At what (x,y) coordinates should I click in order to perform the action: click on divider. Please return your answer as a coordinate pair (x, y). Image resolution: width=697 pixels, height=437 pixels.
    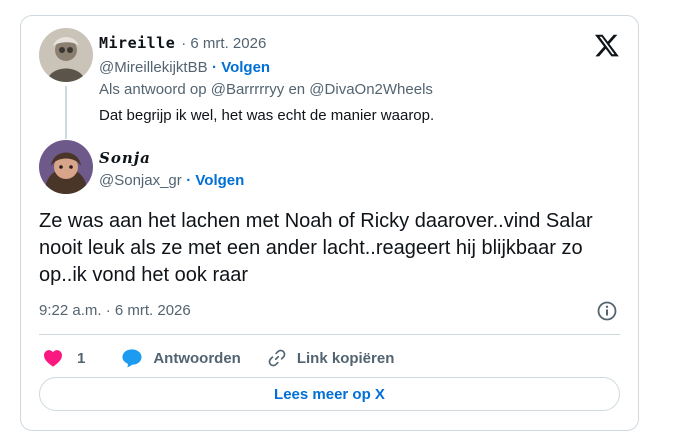
    Looking at the image, I should click on (329, 334).